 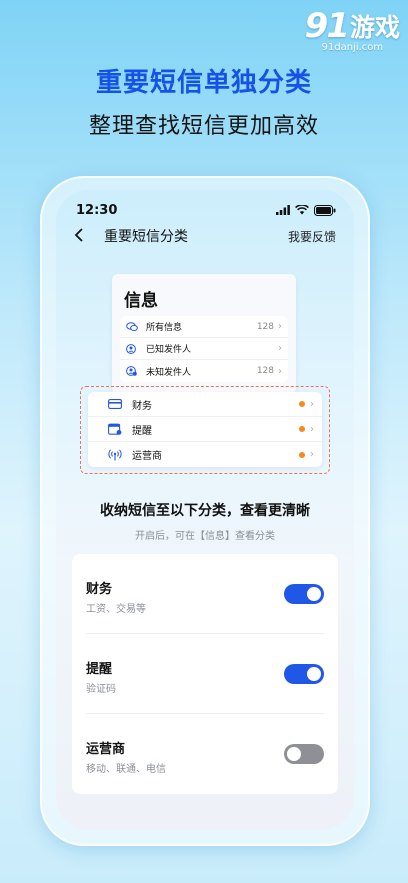 What do you see at coordinates (304, 594) in the screenshot?
I see `finance-toggle` at bounding box center [304, 594].